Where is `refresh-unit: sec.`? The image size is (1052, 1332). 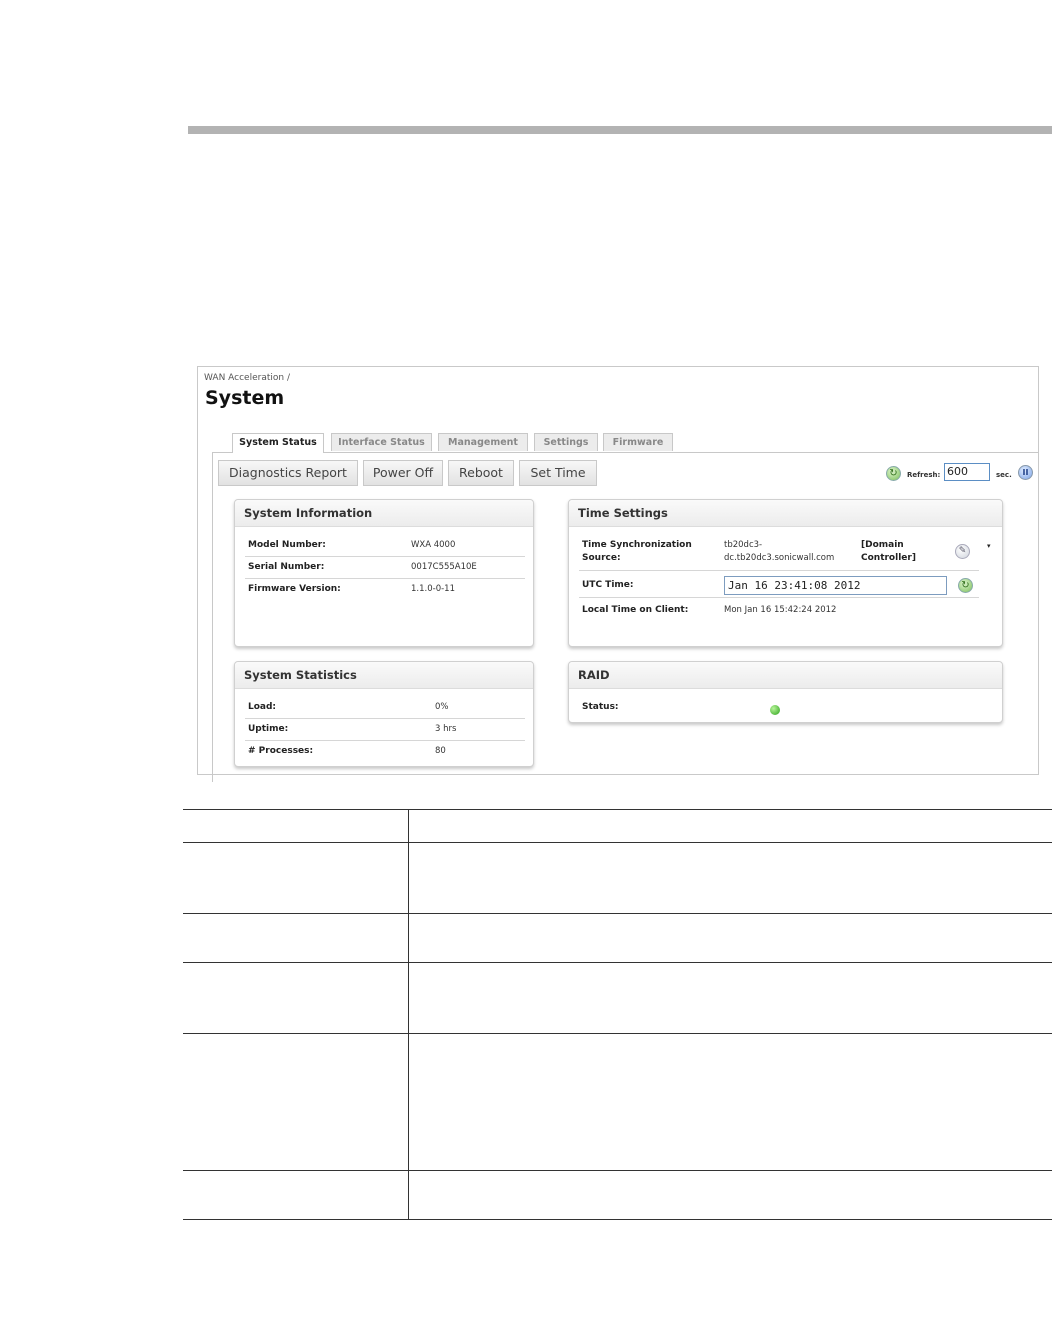 refresh-unit: sec. is located at coordinates (1004, 475).